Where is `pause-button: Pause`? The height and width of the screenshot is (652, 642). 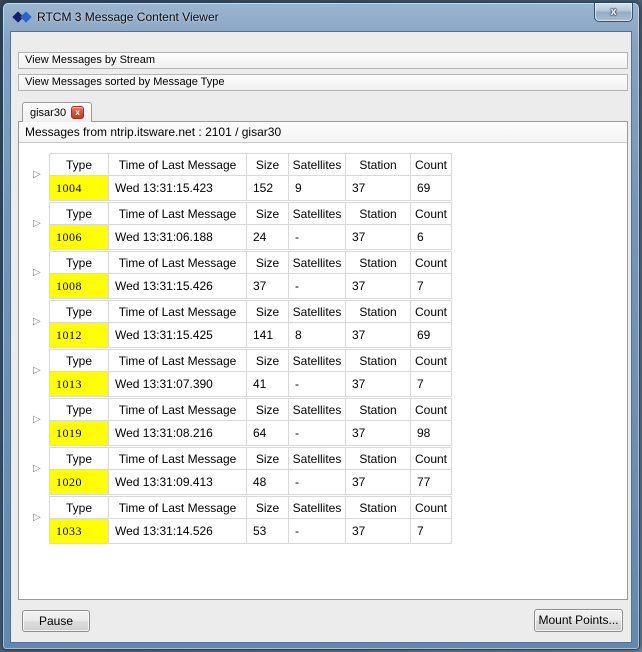
pause-button: Pause is located at coordinates (56, 621).